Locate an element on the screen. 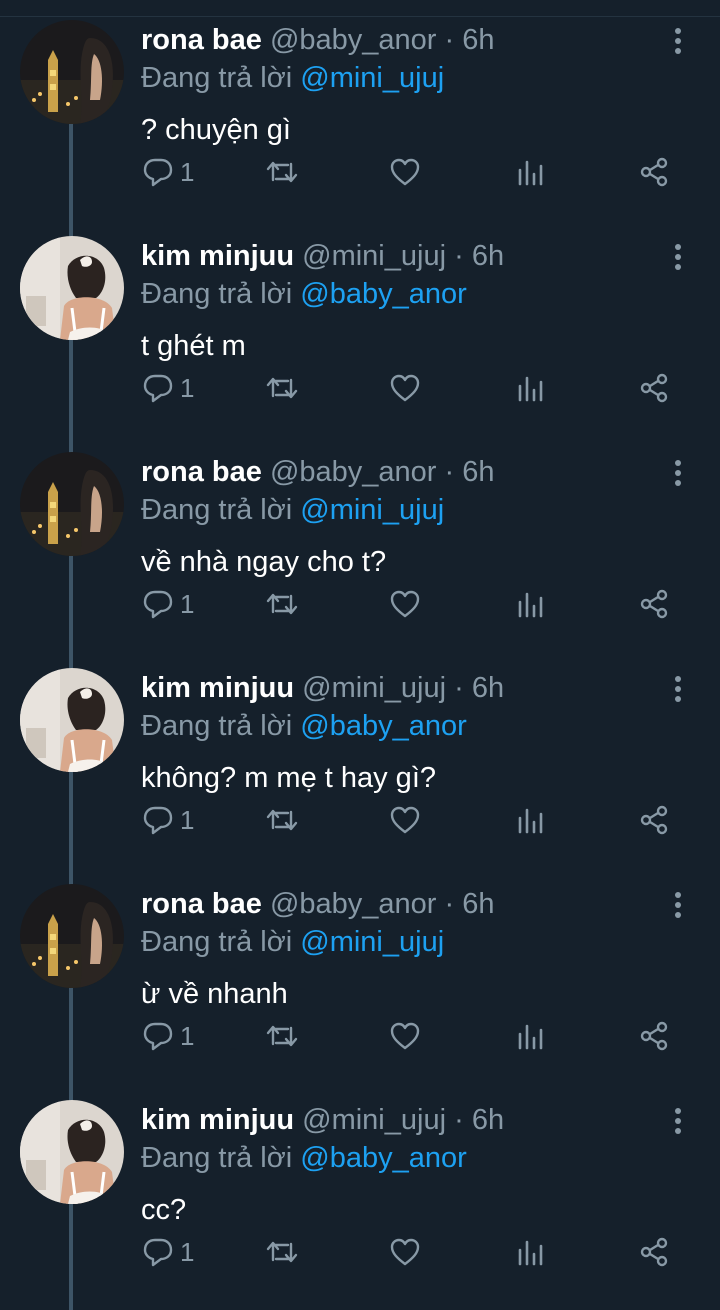 The image size is (720, 1310). tweet-text: t ghét m is located at coordinates (193, 346).